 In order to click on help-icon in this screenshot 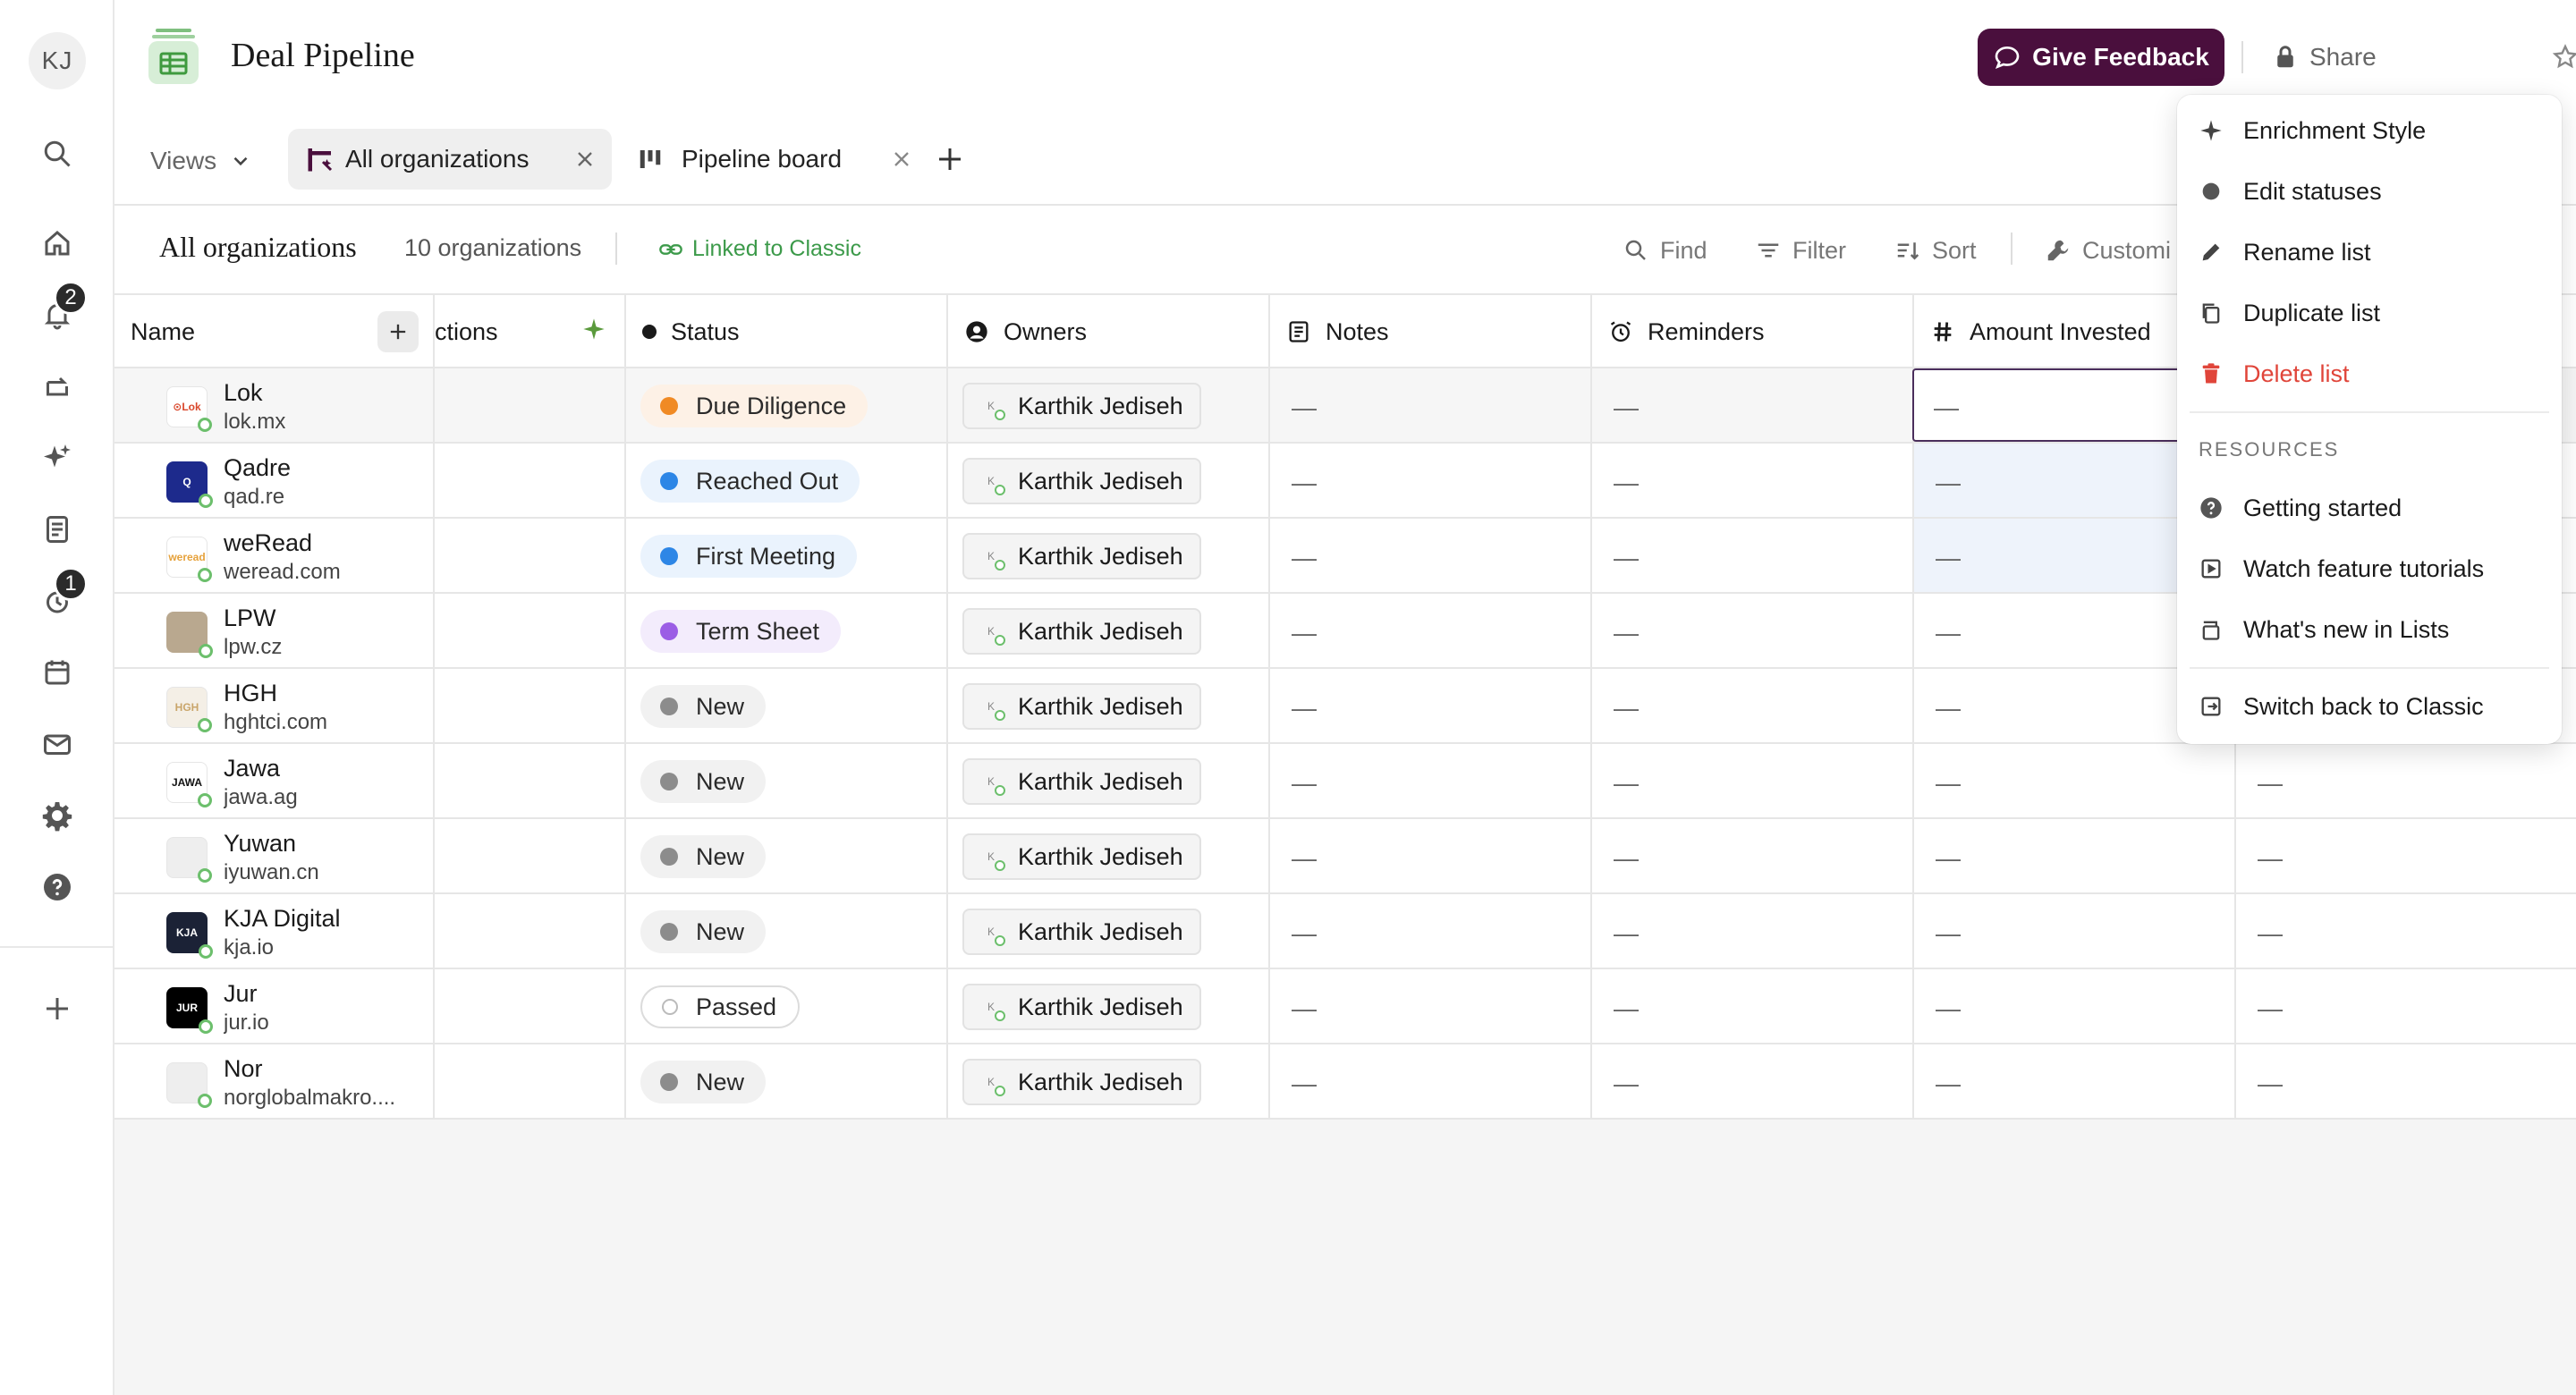, I will do `click(57, 887)`.